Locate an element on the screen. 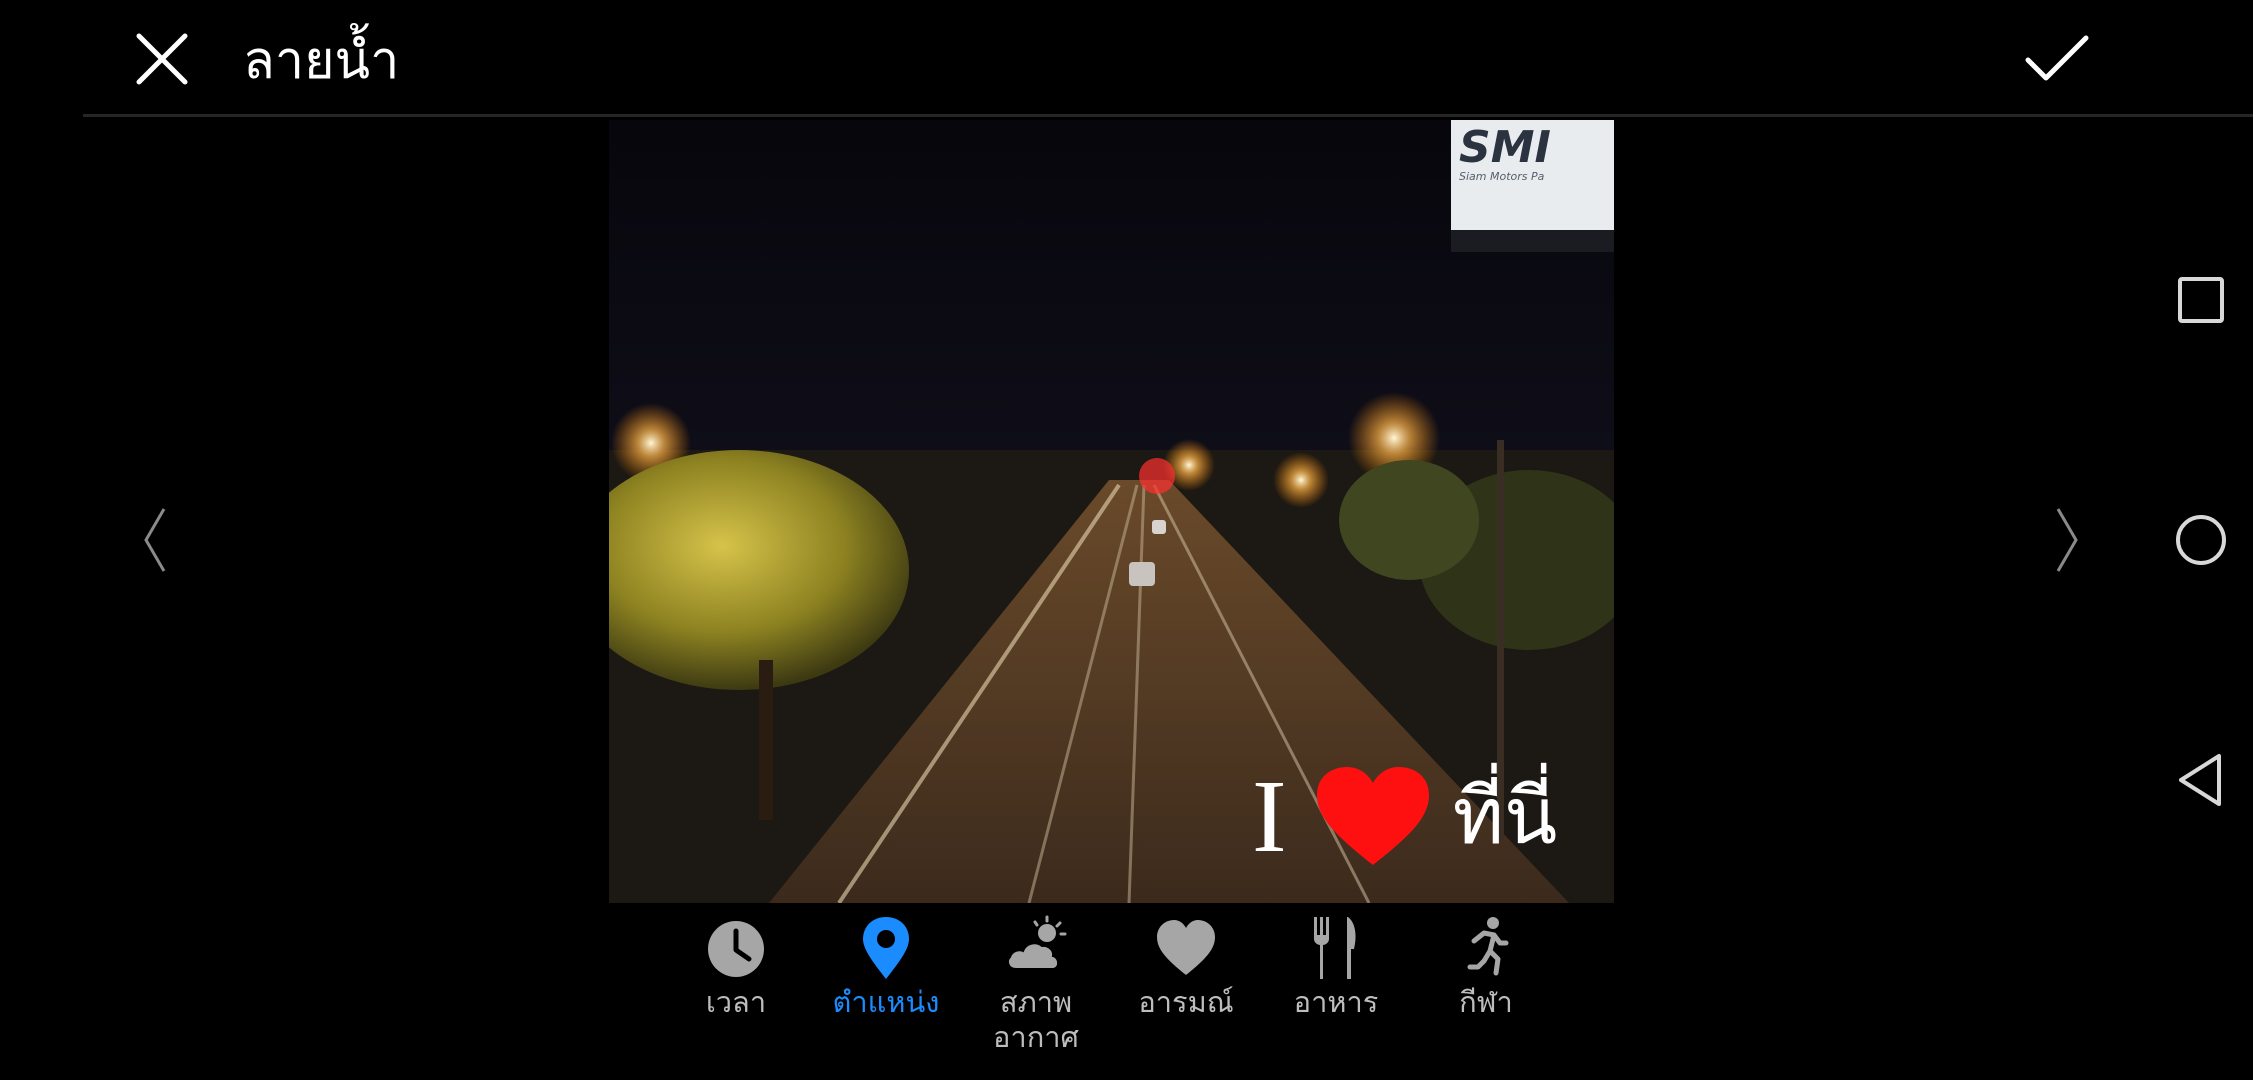 Image resolution: width=2253 pixels, height=1080 pixels. tab-label: สภาพ อากาศ is located at coordinates (1036, 1019).